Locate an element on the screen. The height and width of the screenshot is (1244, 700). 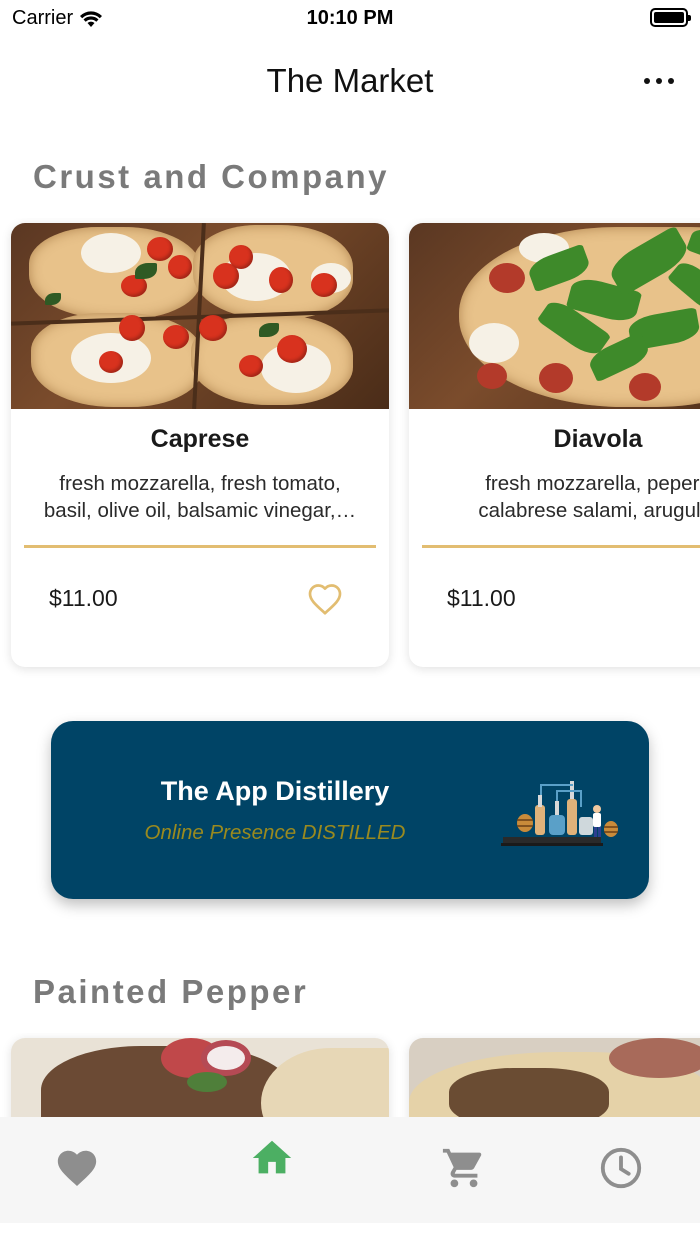
home-tab-home-icon is located at coordinates (272, 1158).